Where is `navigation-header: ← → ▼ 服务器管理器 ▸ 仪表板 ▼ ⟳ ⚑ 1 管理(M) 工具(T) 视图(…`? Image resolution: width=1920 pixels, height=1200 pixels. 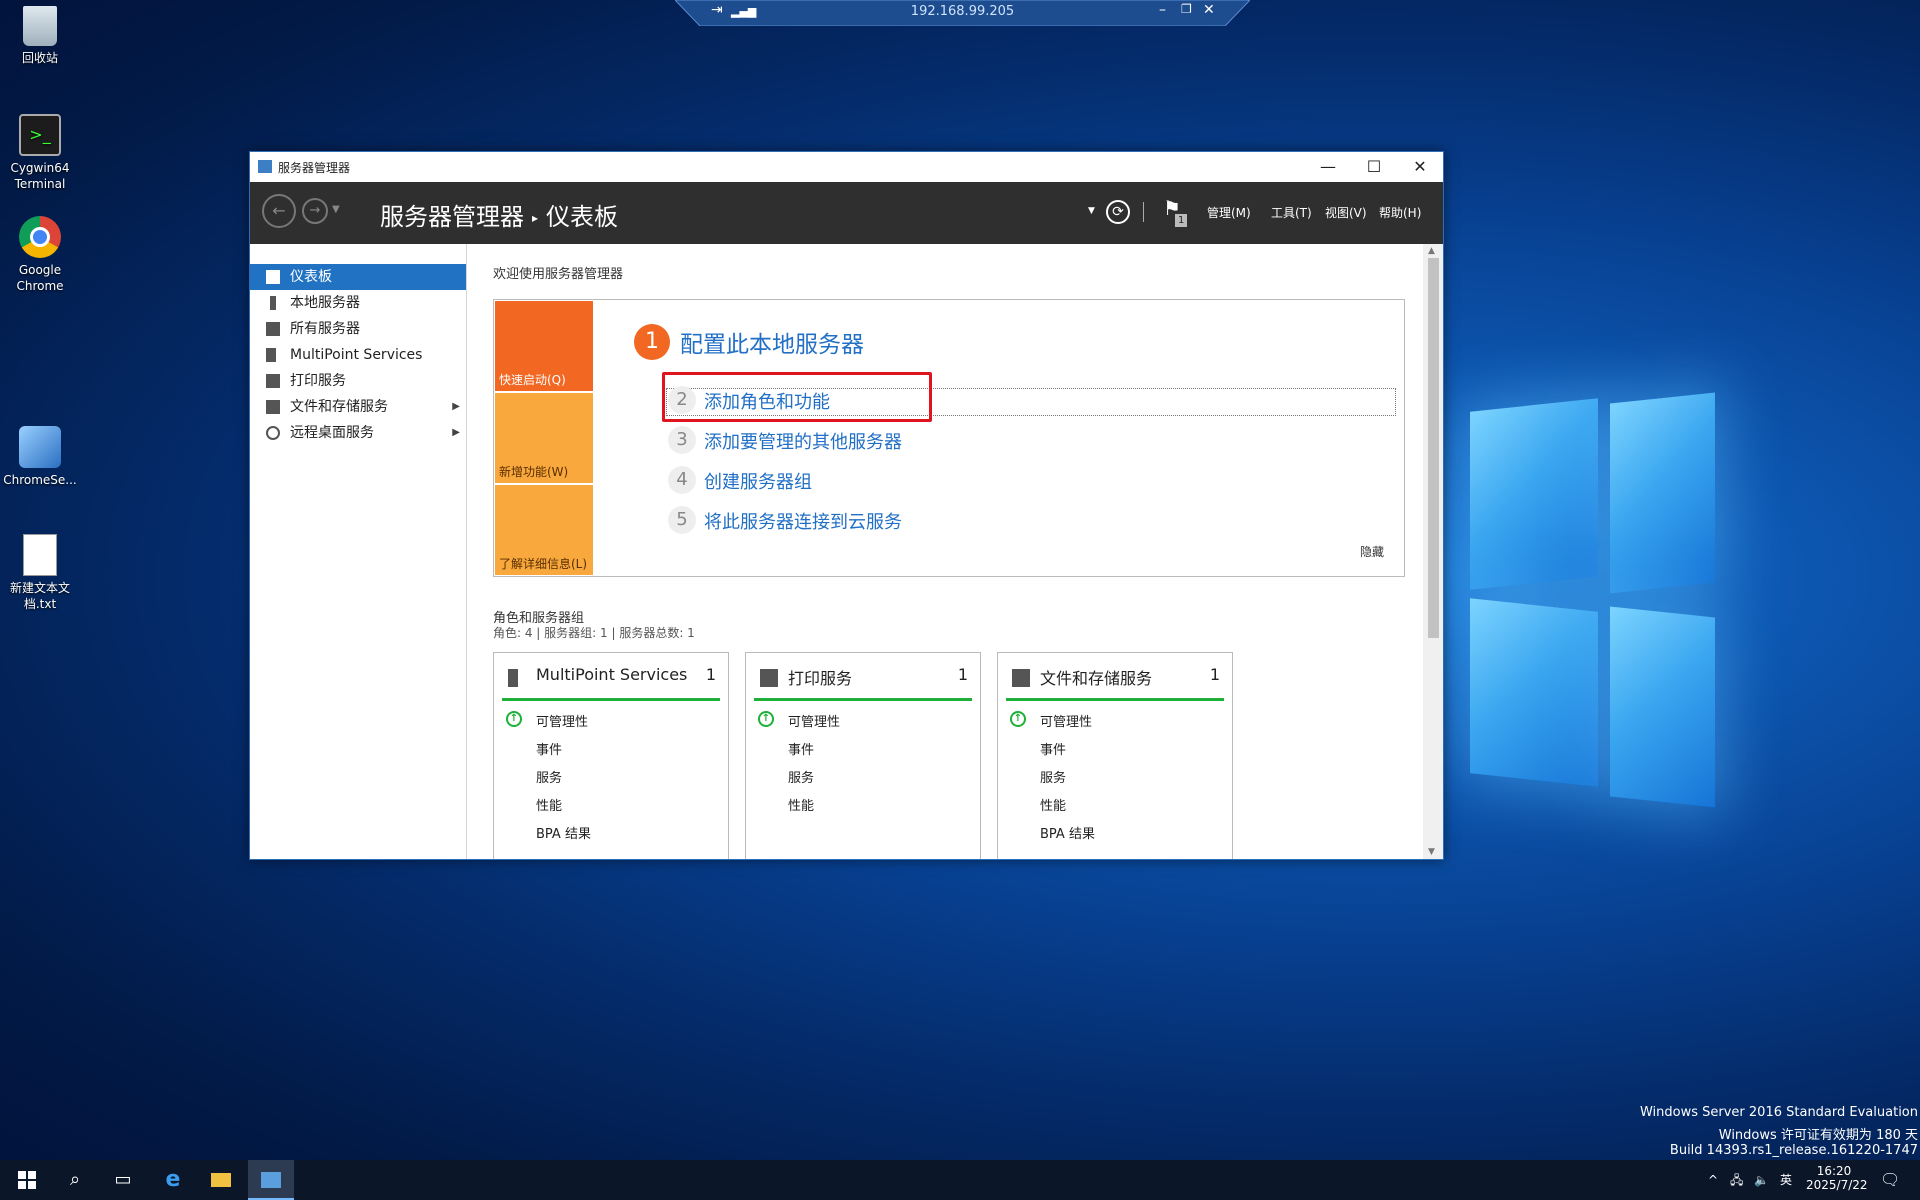
navigation-header: ← → ▼ 服务器管理器 ▸ 仪表板 ▼ ⟳ ⚑ 1 管理(M) 工具(T) 视图(… is located at coordinates (846, 213).